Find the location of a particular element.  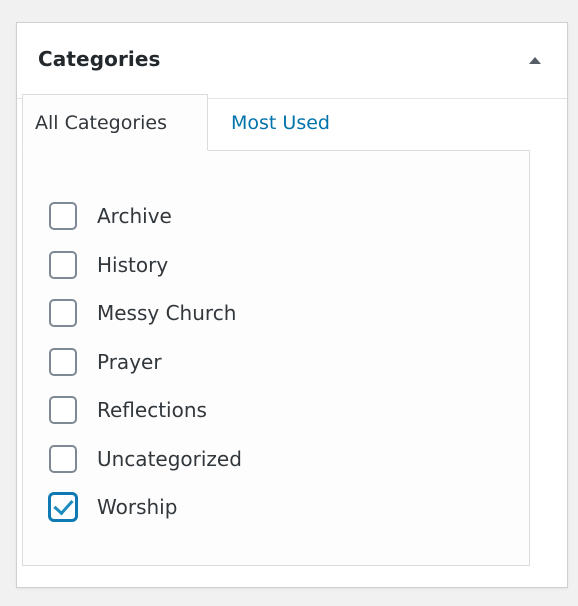

category-item-worship: Worship is located at coordinates (145, 507).